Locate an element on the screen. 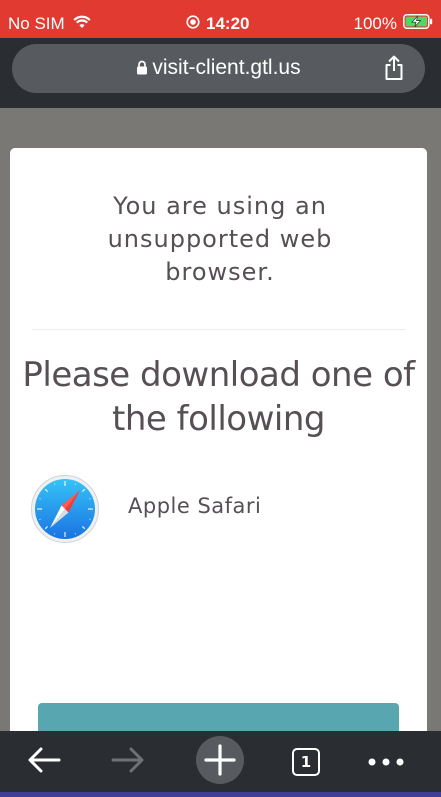  tab-switcher-button: 1 is located at coordinates (306, 761).